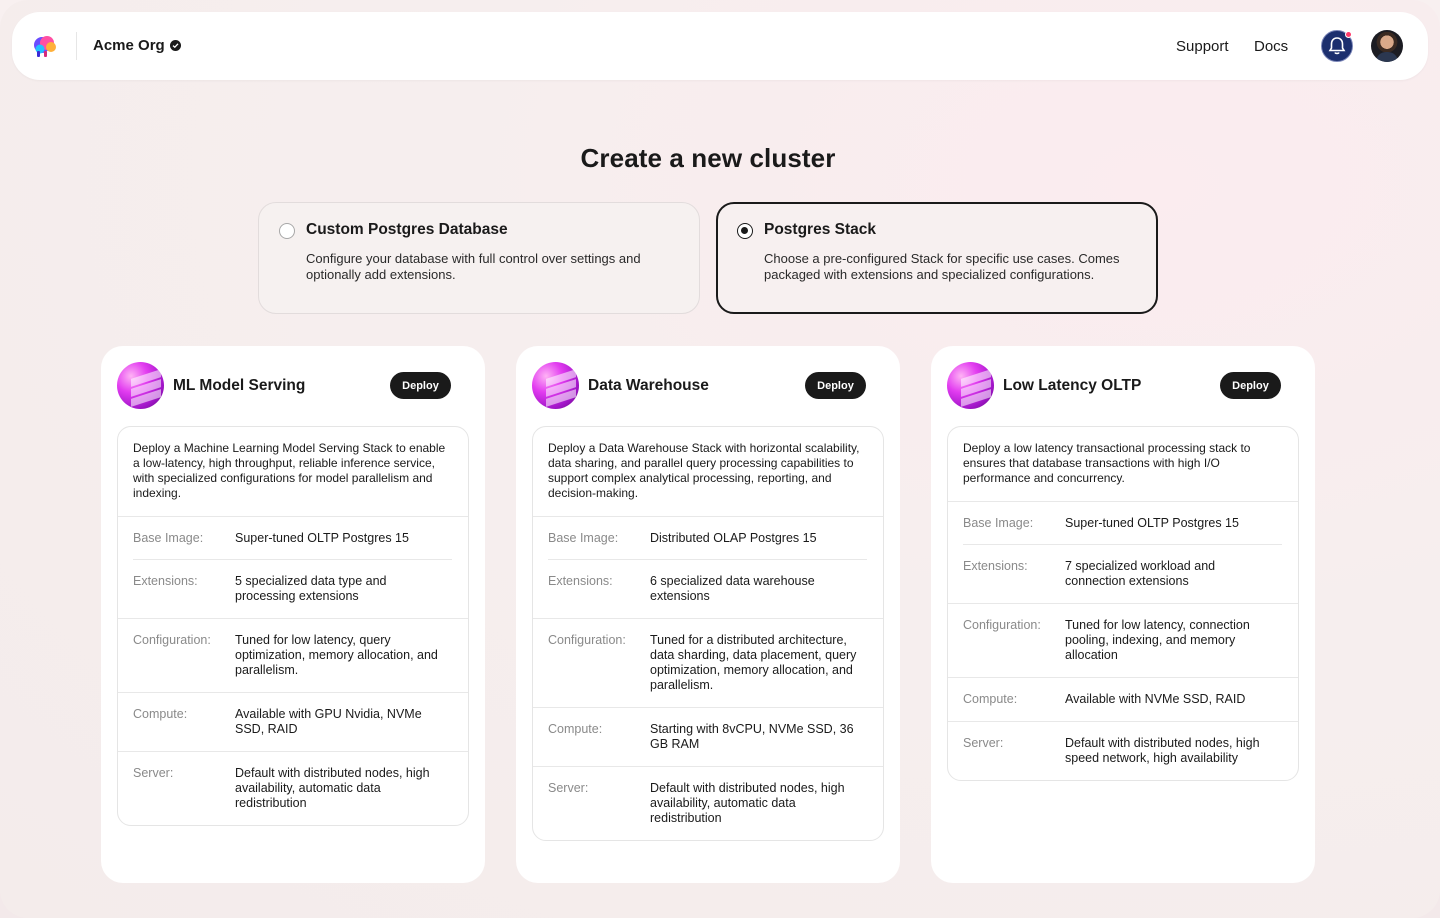 This screenshot has width=1440, height=918. Describe the element at coordinates (1387, 46) in the screenshot. I see `user-avatar` at that location.